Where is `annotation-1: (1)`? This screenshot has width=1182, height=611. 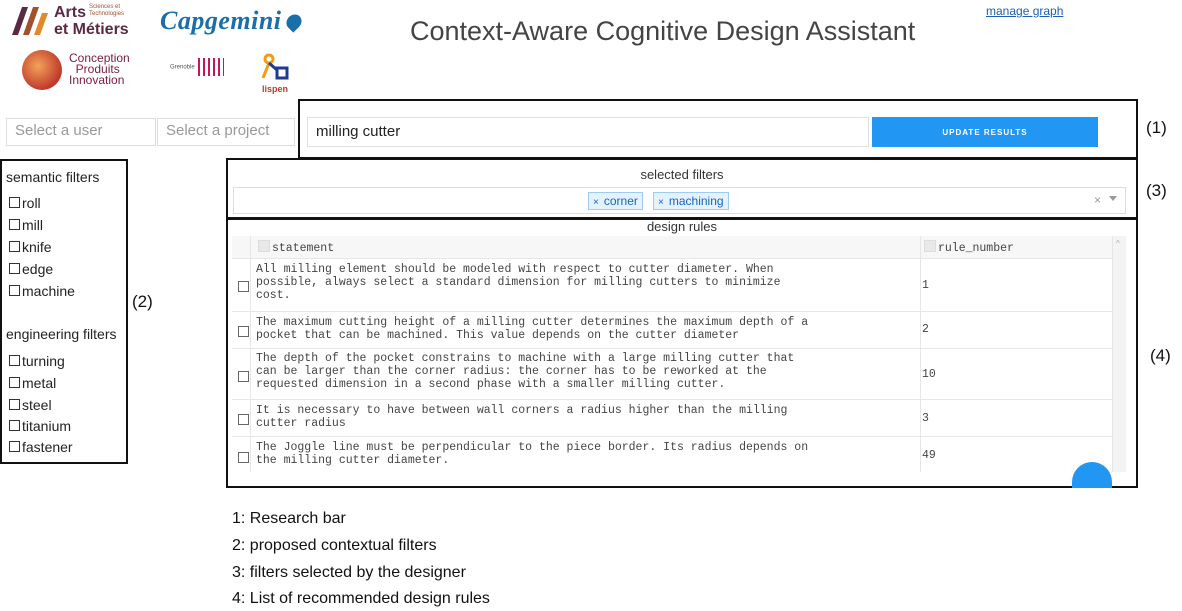
annotation-1: (1) is located at coordinates (1156, 127).